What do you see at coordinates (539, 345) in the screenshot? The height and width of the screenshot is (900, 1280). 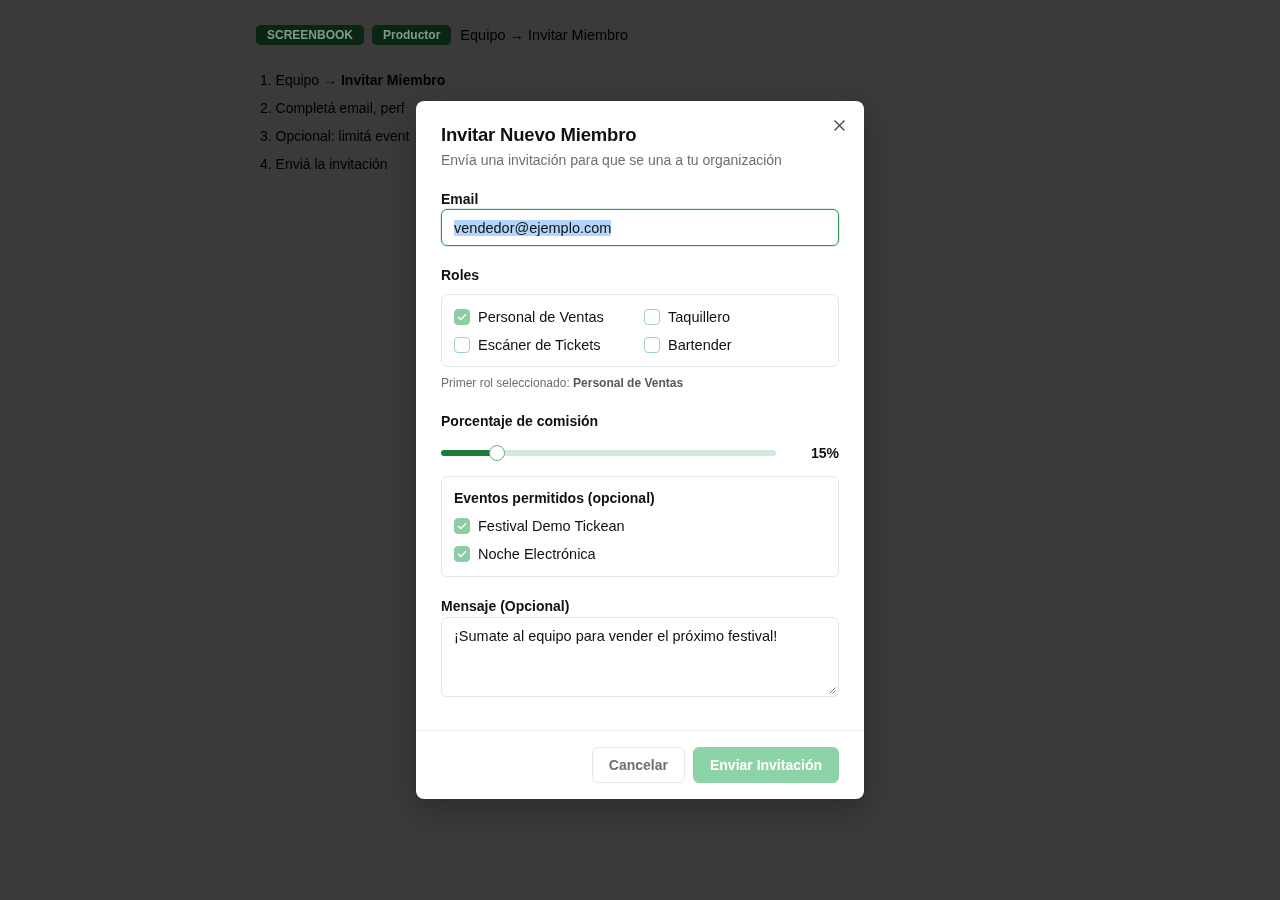 I see `checkbox-label: Escáner de Tickets` at bounding box center [539, 345].